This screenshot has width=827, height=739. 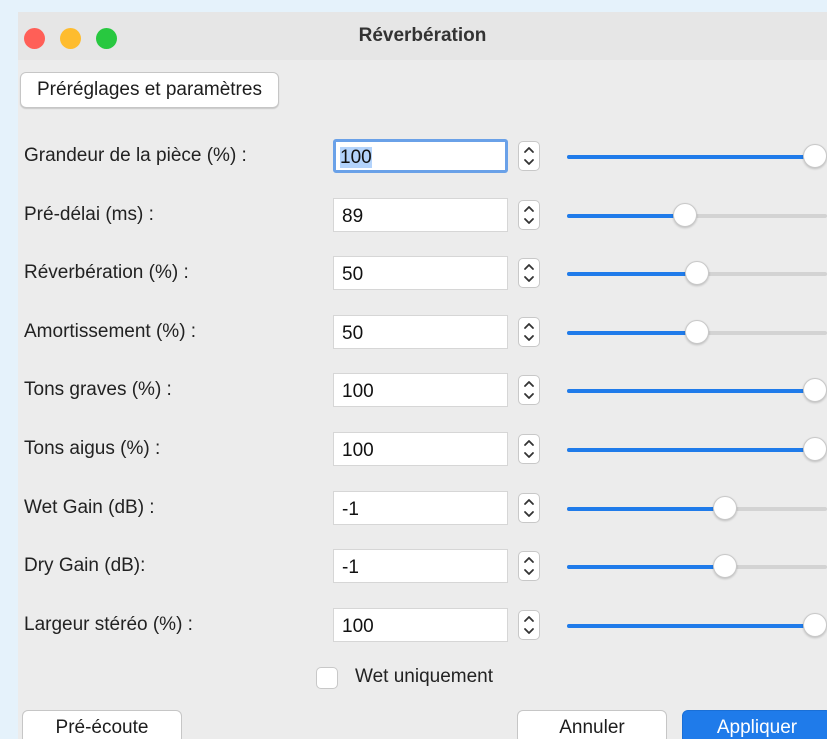 What do you see at coordinates (102, 724) in the screenshot?
I see `preview-button: Pré-écoute` at bounding box center [102, 724].